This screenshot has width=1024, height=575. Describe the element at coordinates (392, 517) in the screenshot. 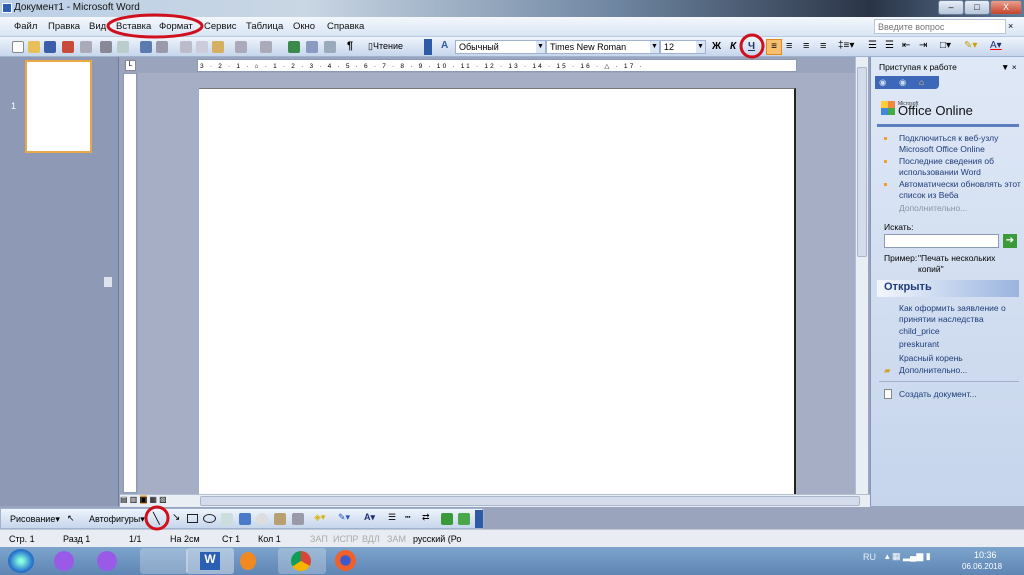

I see `line-style-icon: ☰` at that location.